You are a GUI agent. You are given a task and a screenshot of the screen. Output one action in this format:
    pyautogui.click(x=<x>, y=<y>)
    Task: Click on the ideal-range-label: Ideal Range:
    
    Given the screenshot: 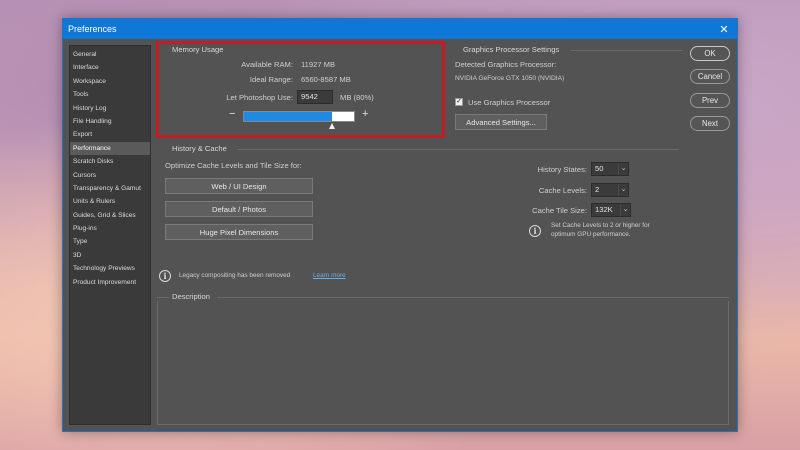 What is the action you would take?
    pyautogui.click(x=271, y=79)
    